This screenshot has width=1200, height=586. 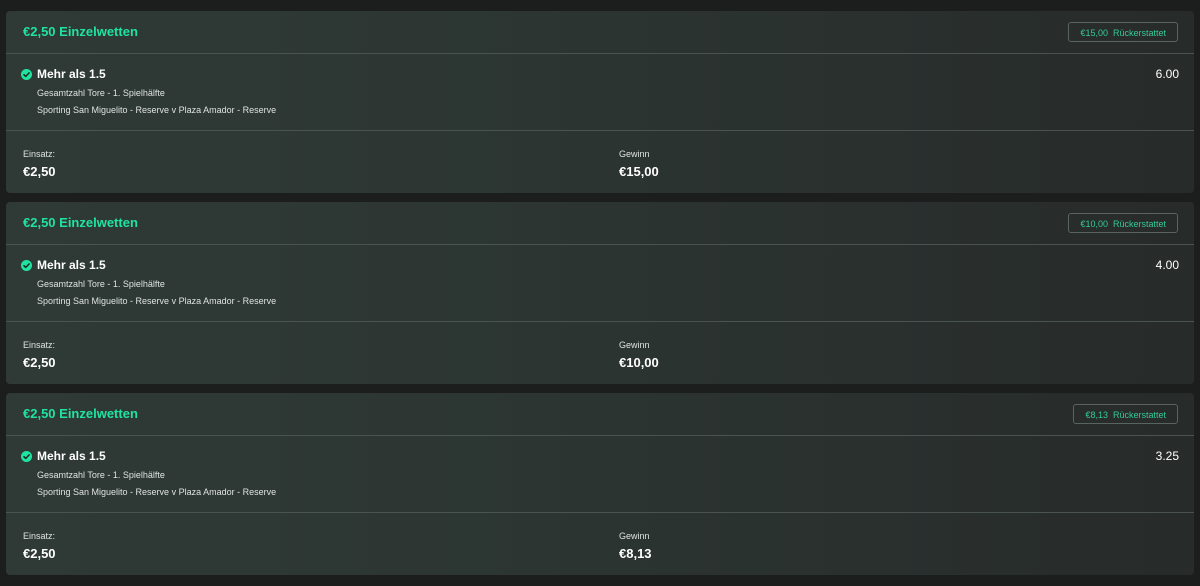 I want to click on payout-value: €10,00, so click(x=639, y=362).